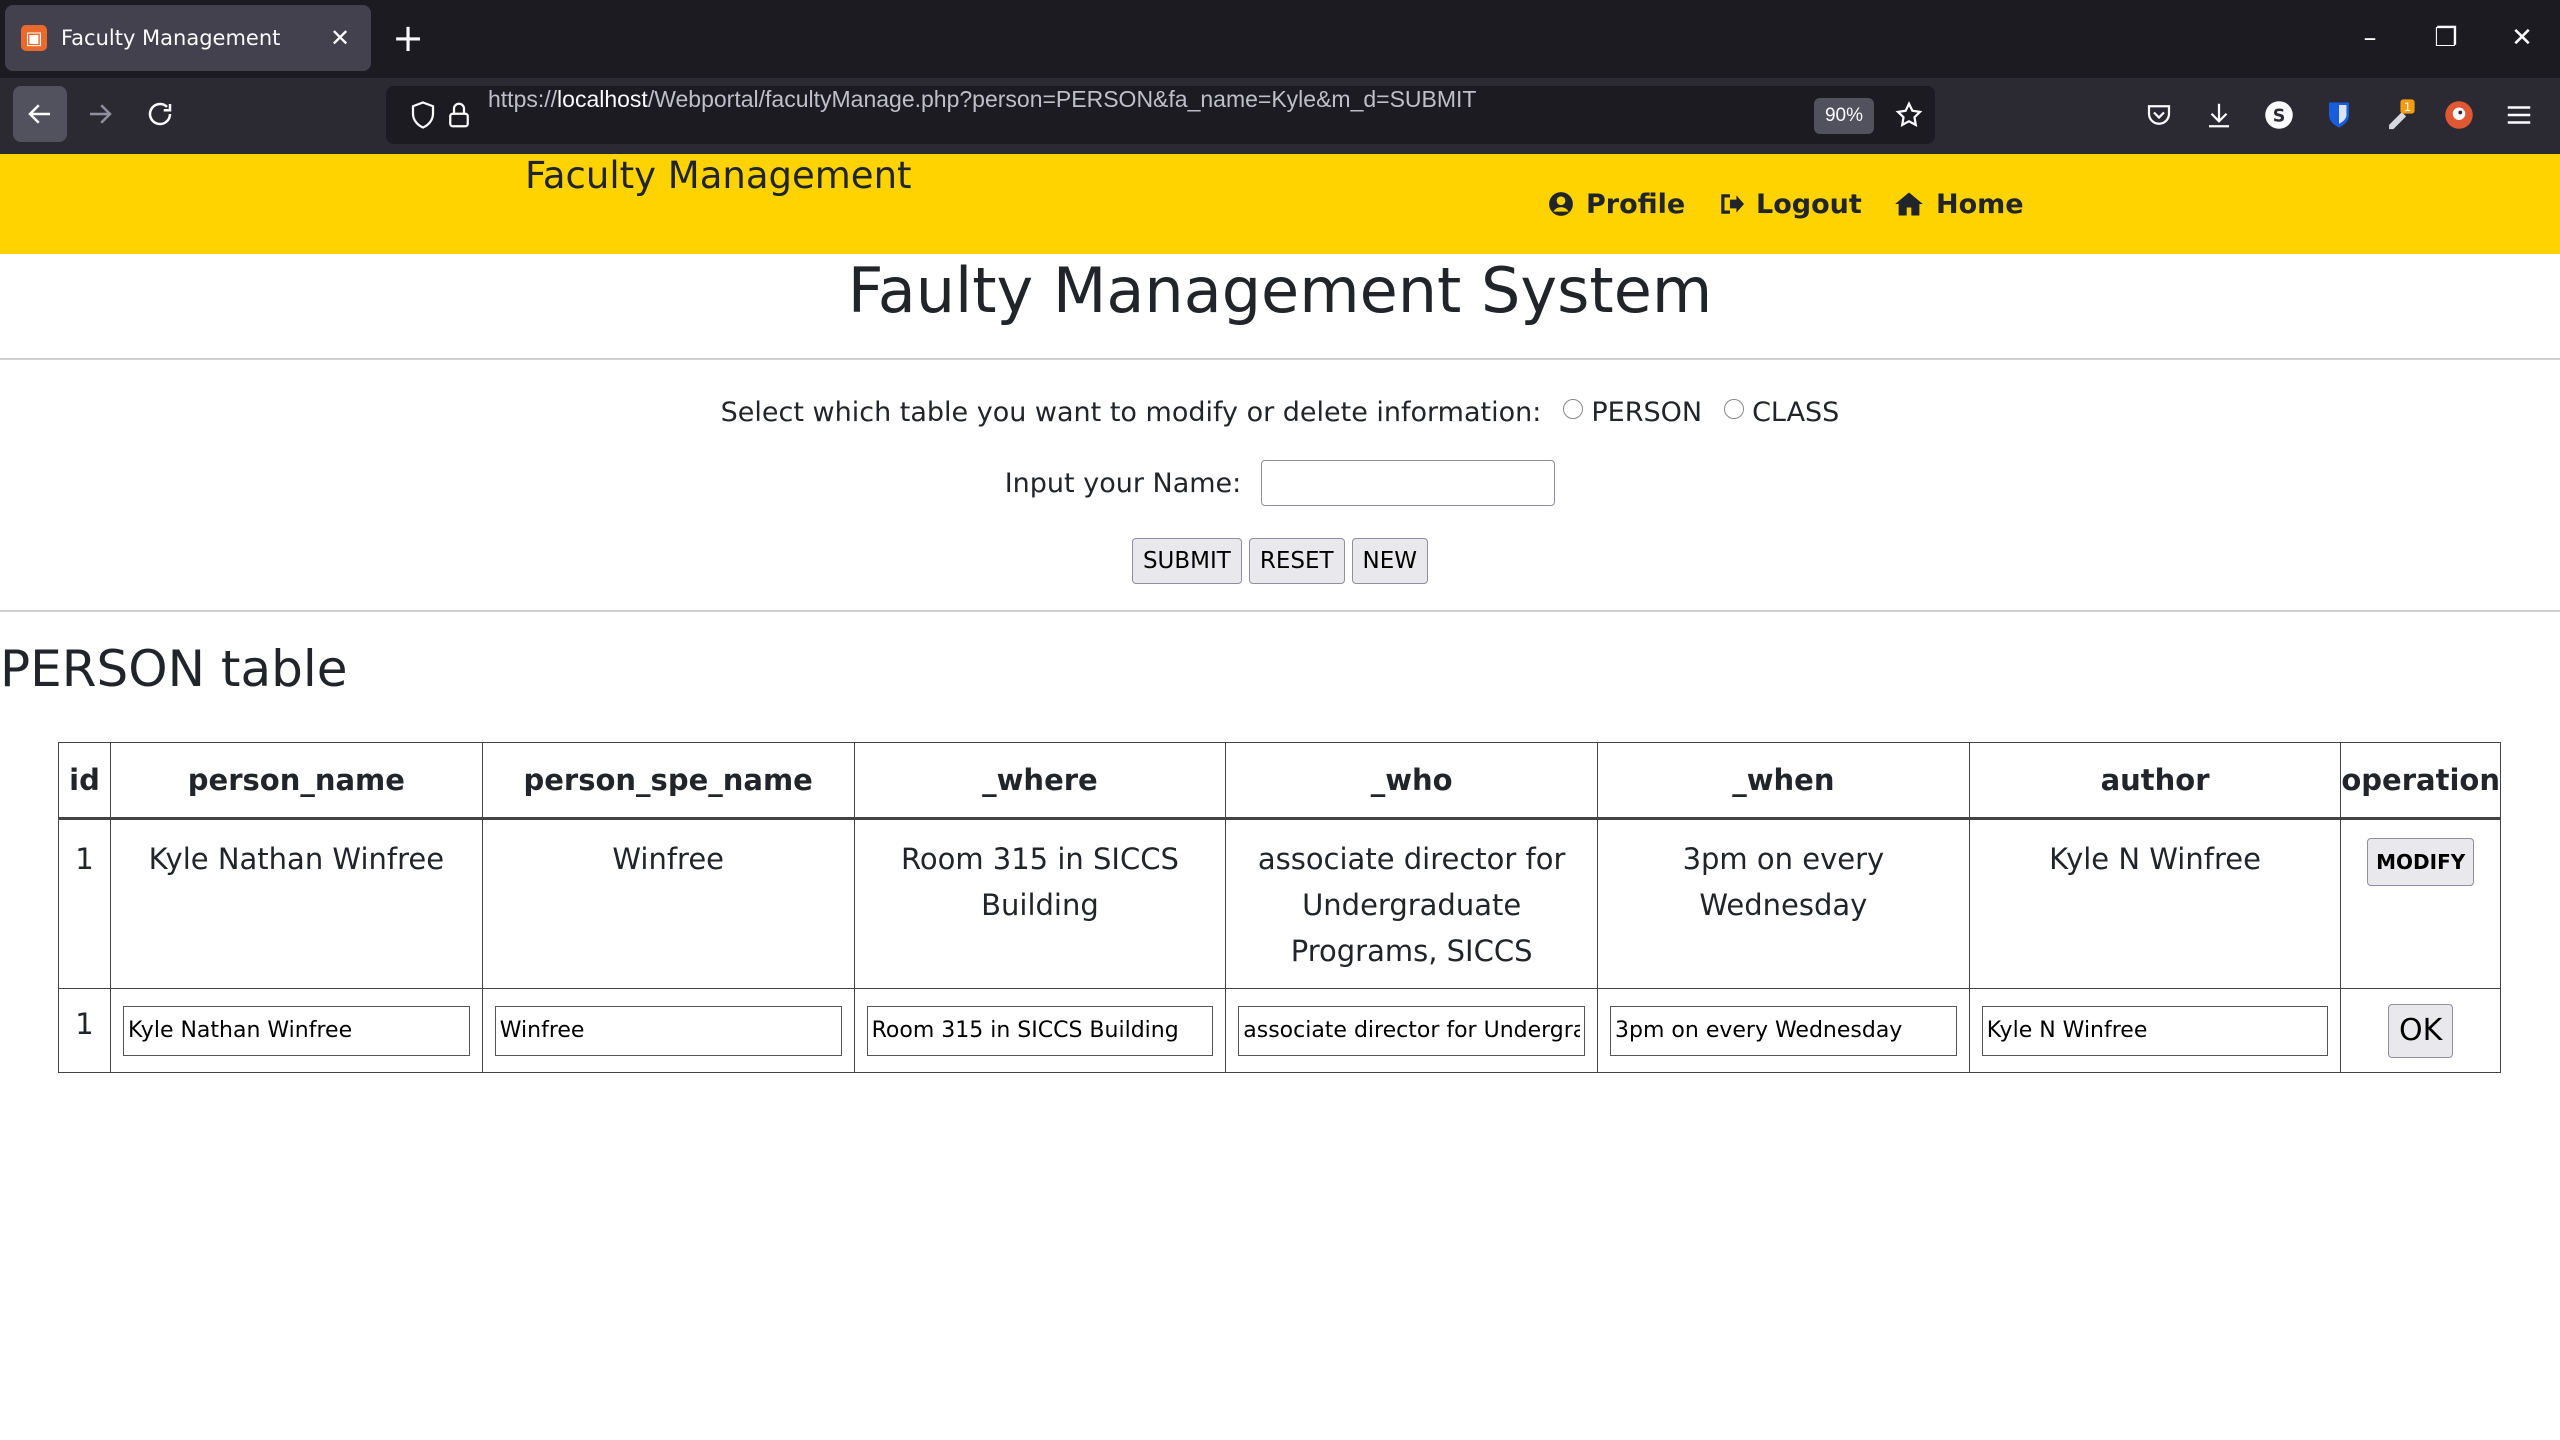  Describe the element at coordinates (1296, 561) in the screenshot. I see `reset-button: RESET` at that location.